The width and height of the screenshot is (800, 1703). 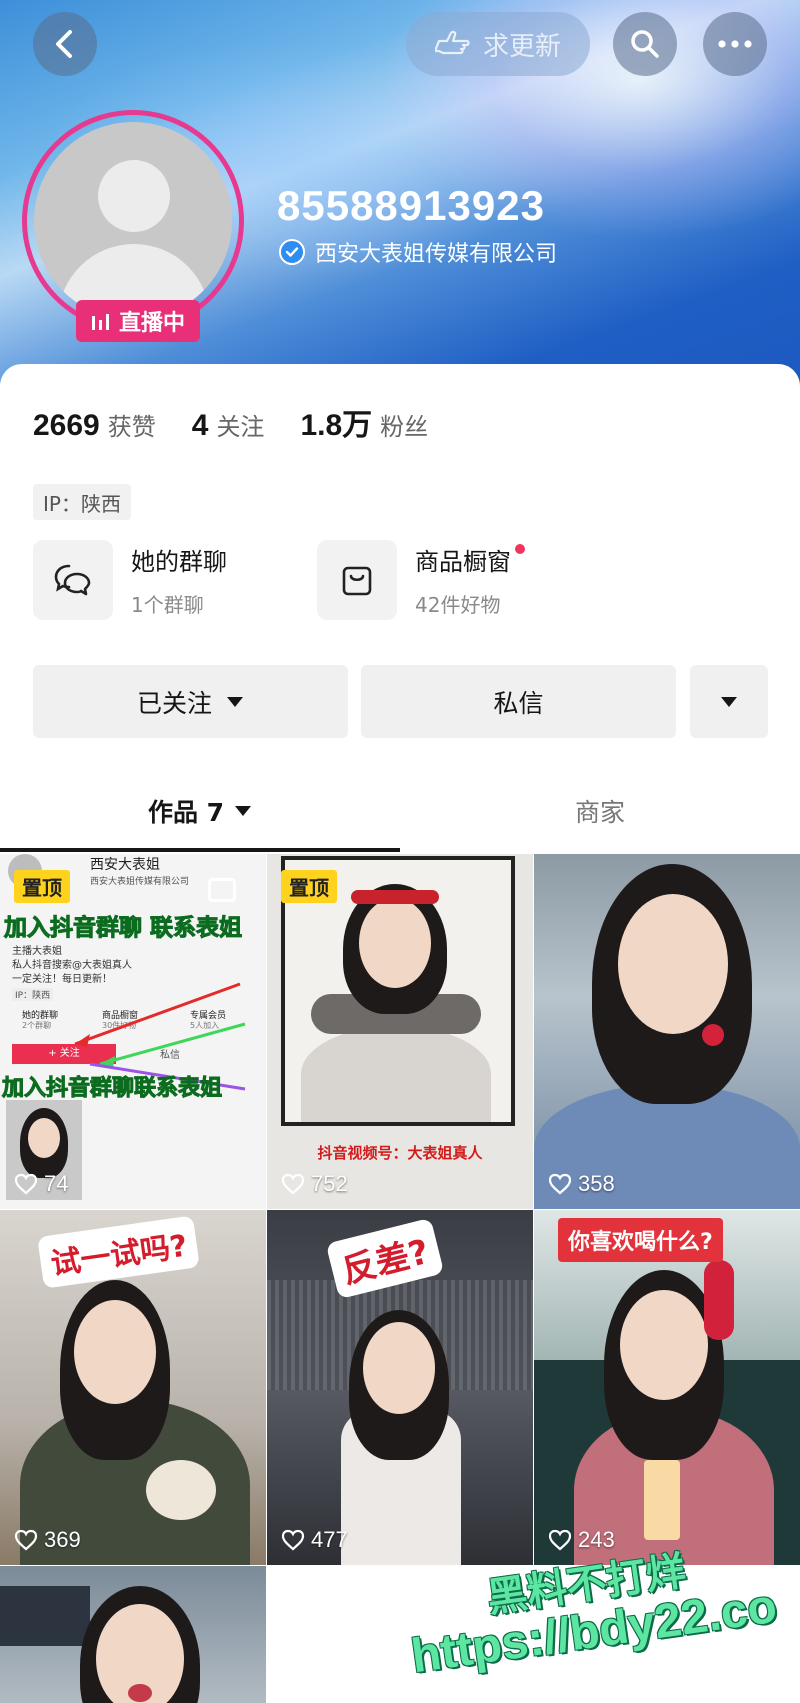 I want to click on video-thumbnail: 试一试吗? 369, so click(x=133, y=1387).